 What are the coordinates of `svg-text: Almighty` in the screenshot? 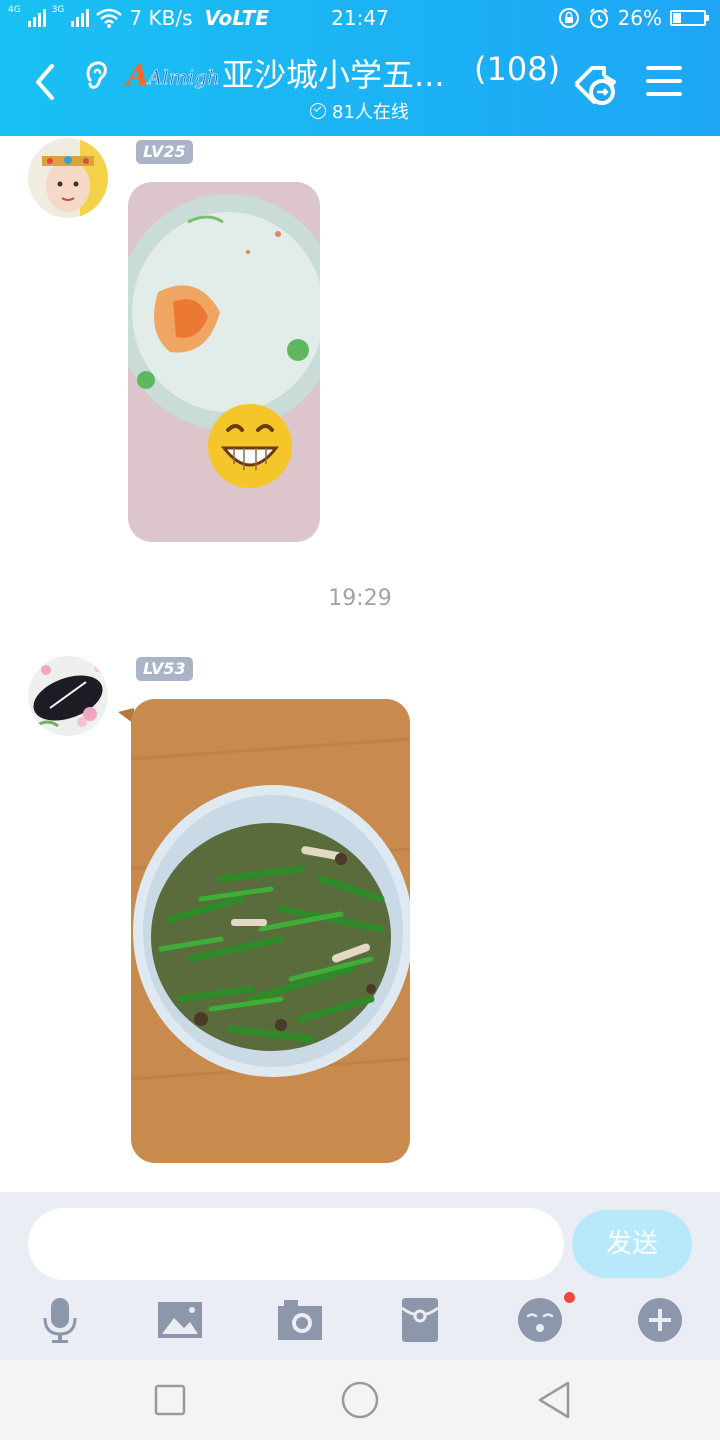 It's located at (183, 77).